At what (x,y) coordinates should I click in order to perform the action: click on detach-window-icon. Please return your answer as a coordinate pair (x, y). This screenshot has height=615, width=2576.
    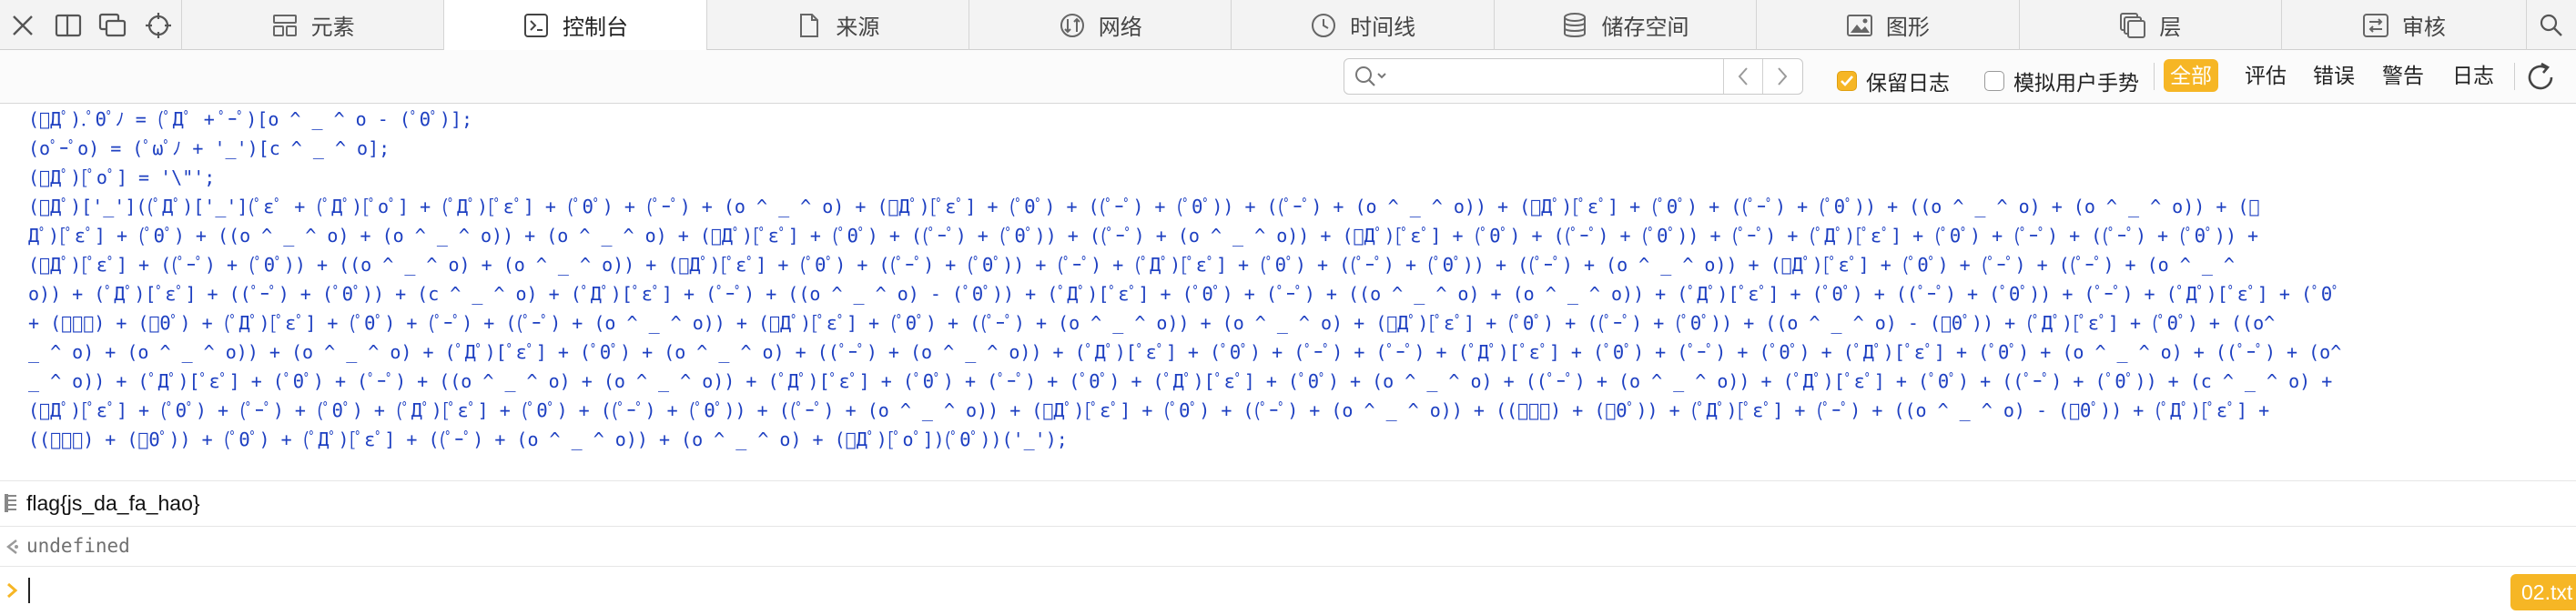
    Looking at the image, I should click on (114, 25).